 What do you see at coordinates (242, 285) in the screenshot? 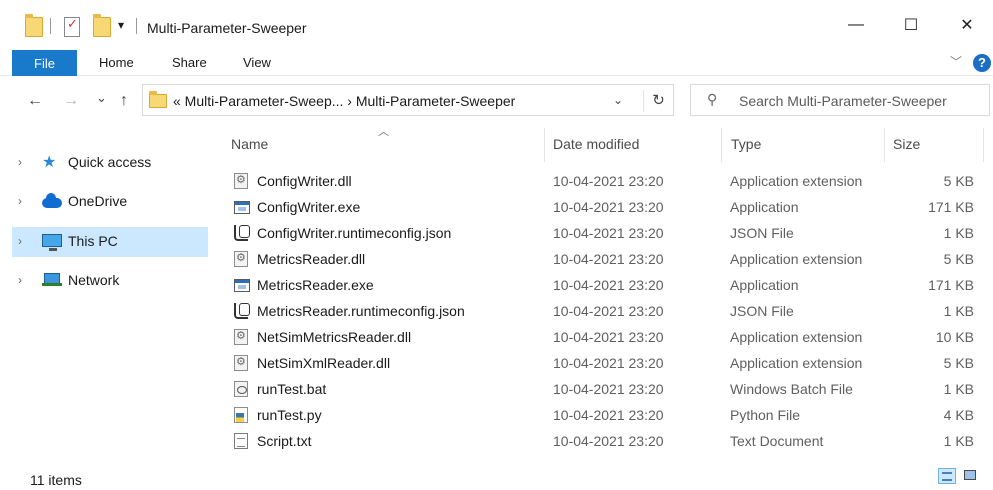
I see `application-icon` at bounding box center [242, 285].